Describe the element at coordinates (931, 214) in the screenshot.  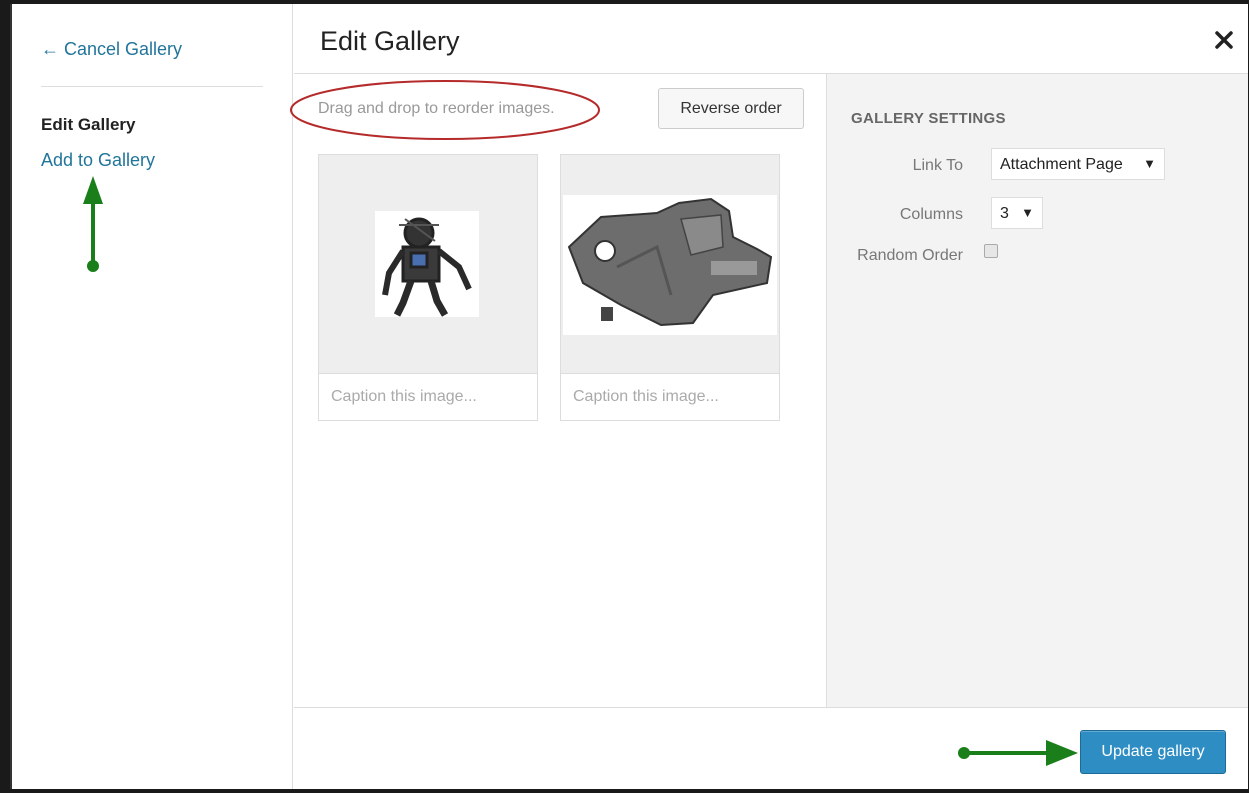
I see `columns-label: Columns` at that location.